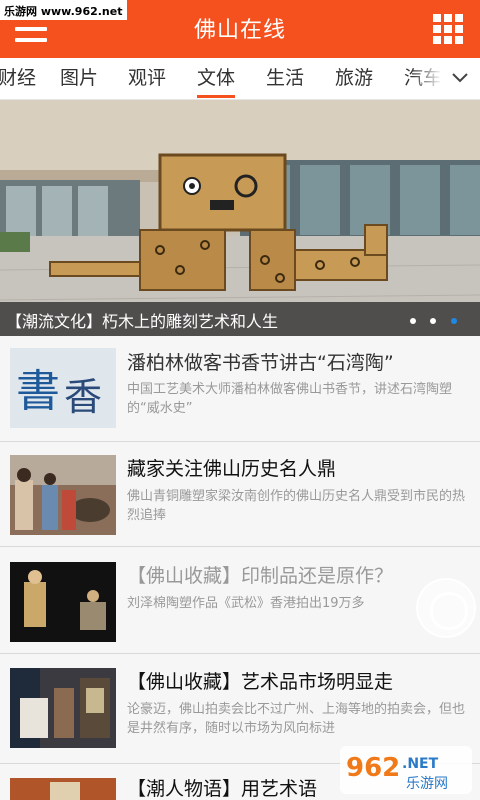 The image size is (480, 800). I want to click on category-tabs: 财经 图片 观评 文体 生活 旅游 汽车, so click(240, 79).